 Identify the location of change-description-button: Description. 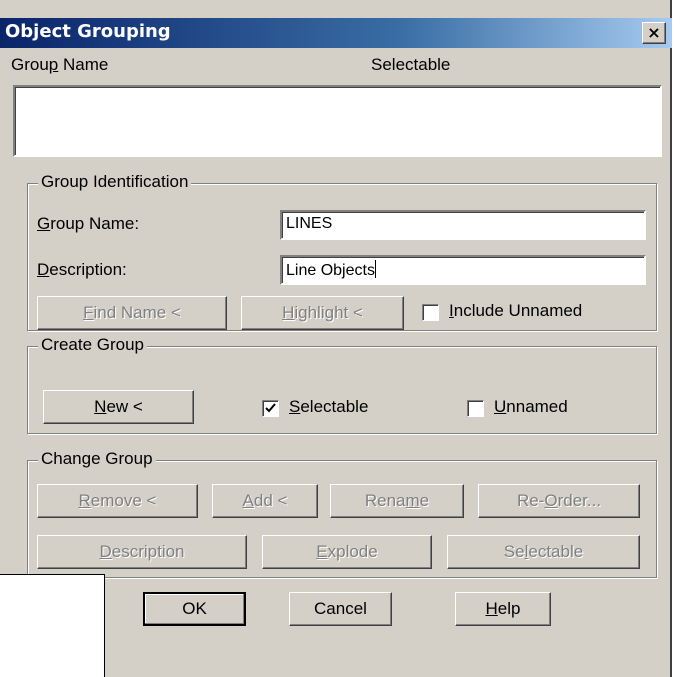
(142, 552).